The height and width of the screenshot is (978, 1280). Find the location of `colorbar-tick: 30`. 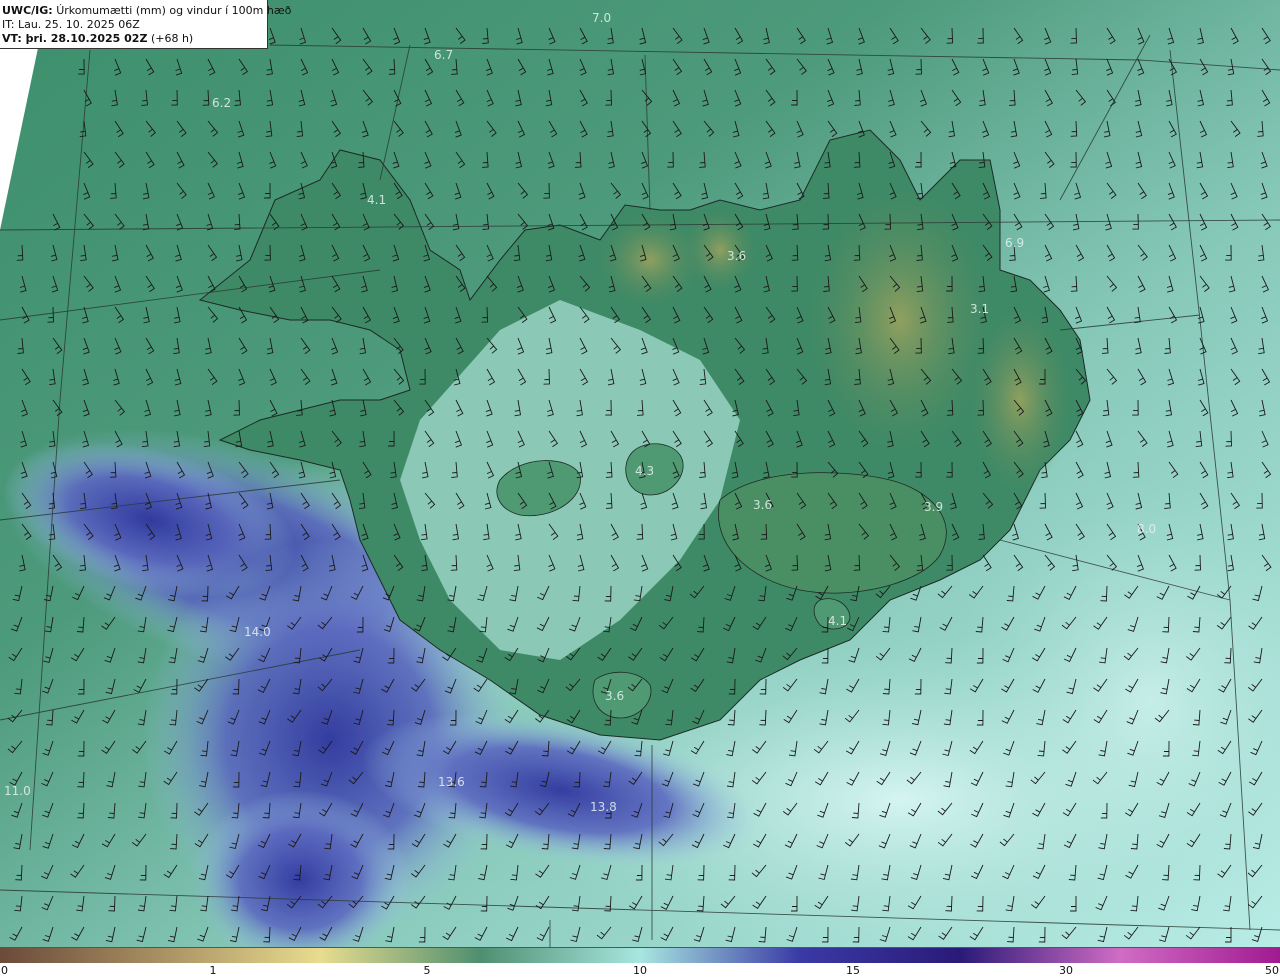

colorbar-tick: 30 is located at coordinates (1066, 970).